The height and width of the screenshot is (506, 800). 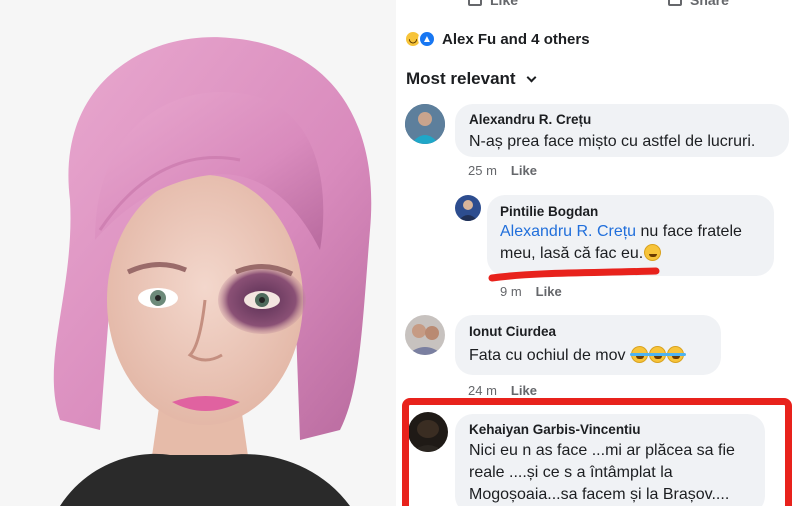 What do you see at coordinates (531, 77) in the screenshot?
I see `chevron-down-icon` at bounding box center [531, 77].